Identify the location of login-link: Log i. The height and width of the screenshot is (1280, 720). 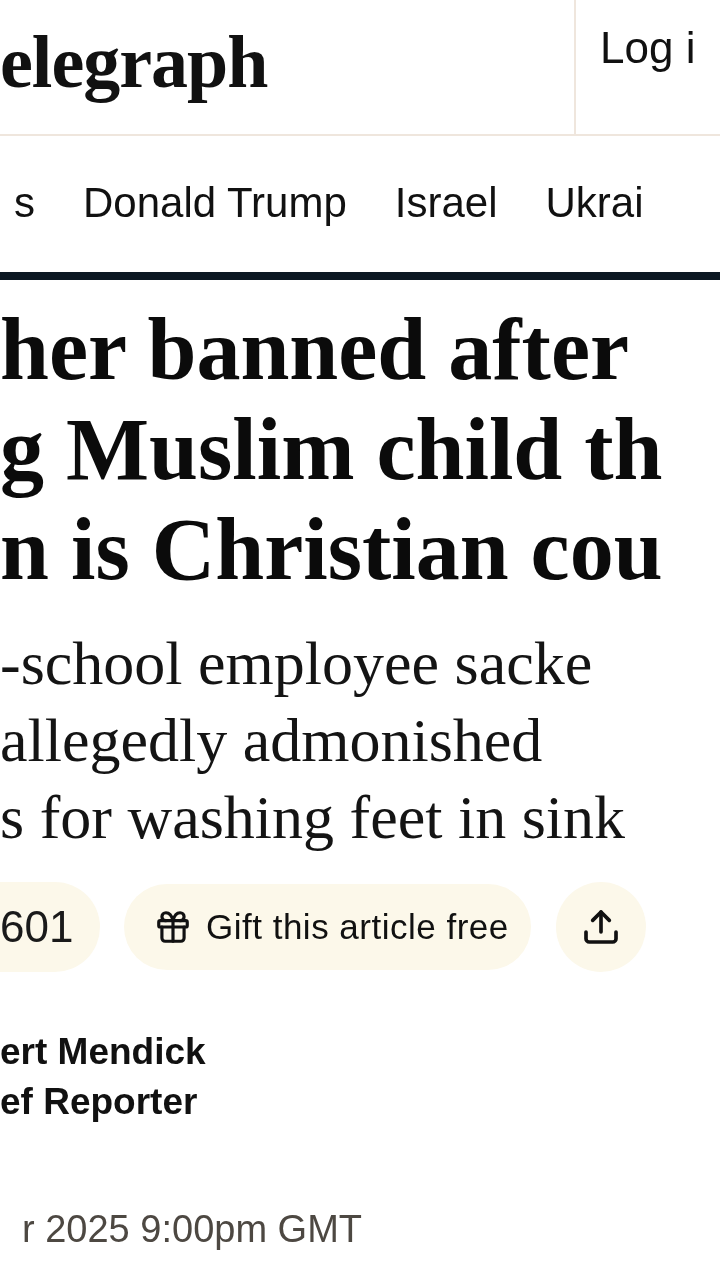
(648, 48).